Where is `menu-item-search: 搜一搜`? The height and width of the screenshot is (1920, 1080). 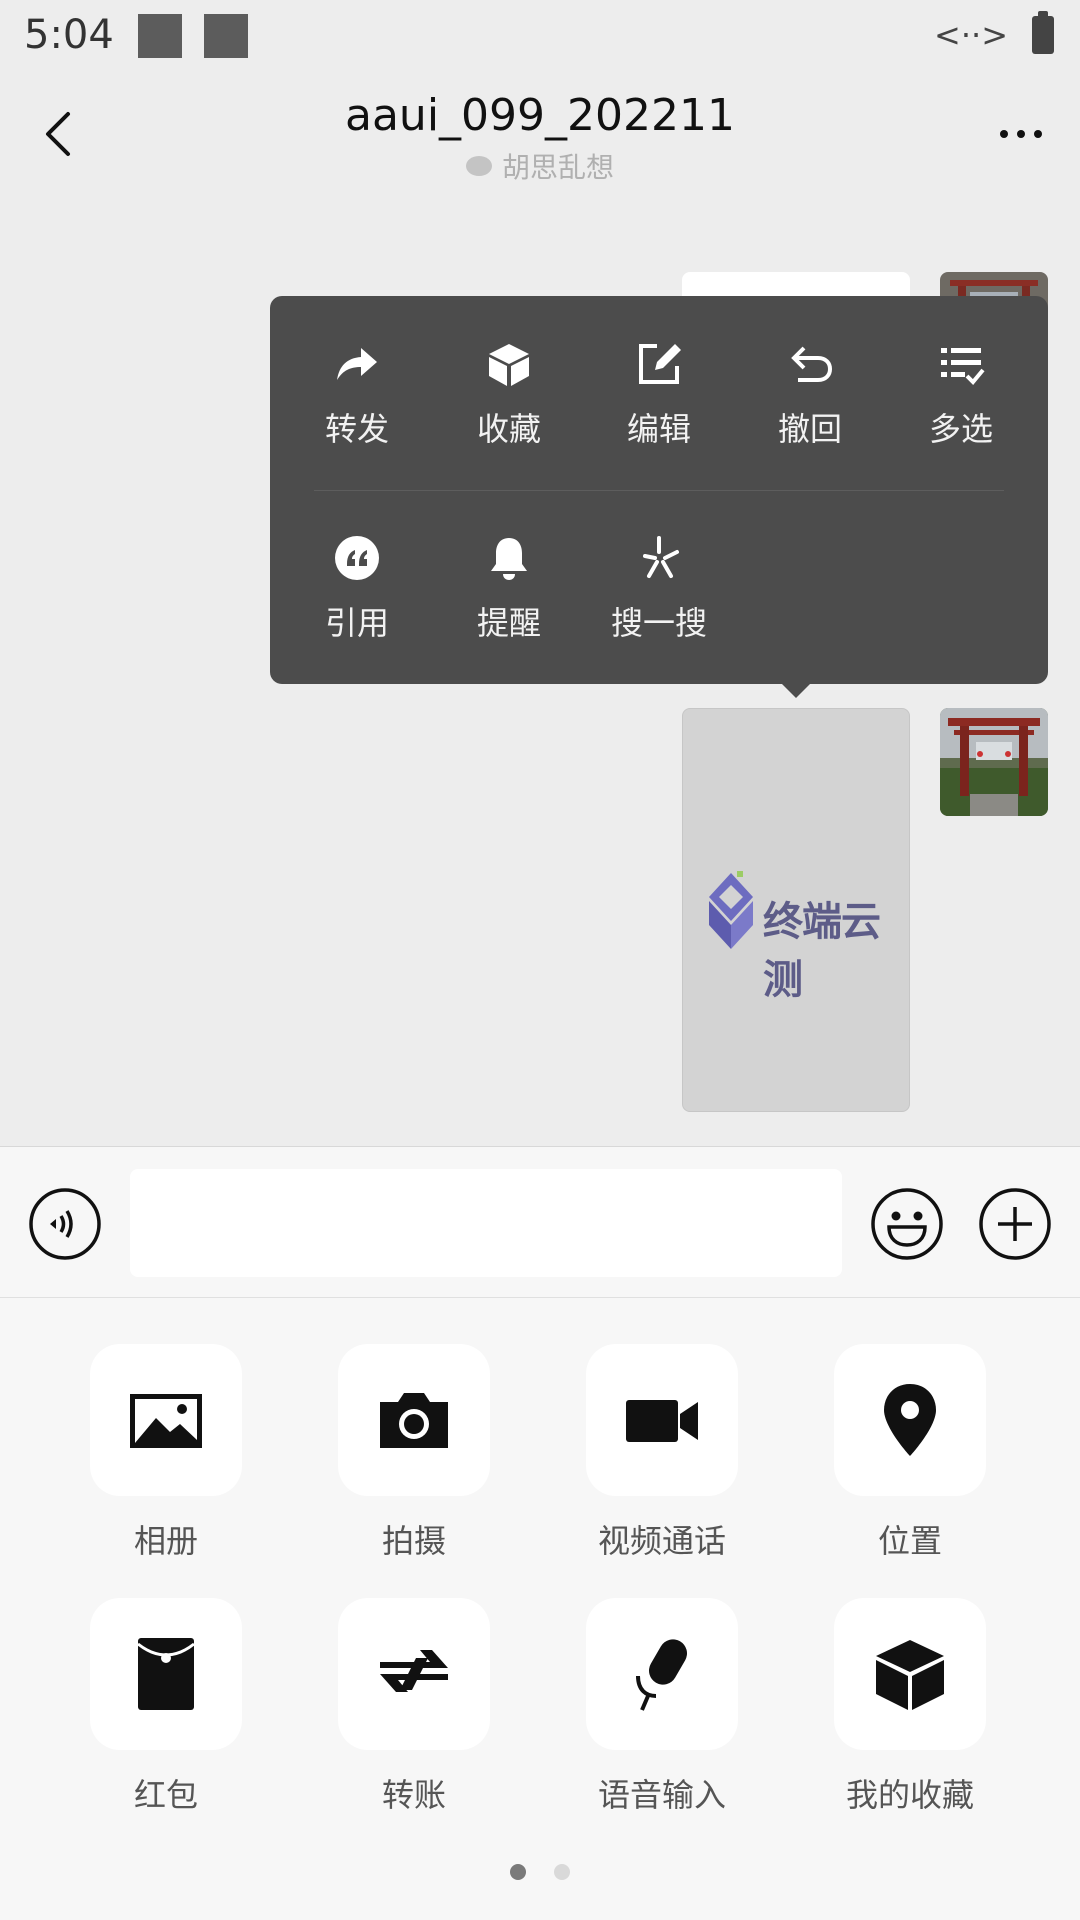
menu-item-search: 搜一搜 is located at coordinates (659, 585).